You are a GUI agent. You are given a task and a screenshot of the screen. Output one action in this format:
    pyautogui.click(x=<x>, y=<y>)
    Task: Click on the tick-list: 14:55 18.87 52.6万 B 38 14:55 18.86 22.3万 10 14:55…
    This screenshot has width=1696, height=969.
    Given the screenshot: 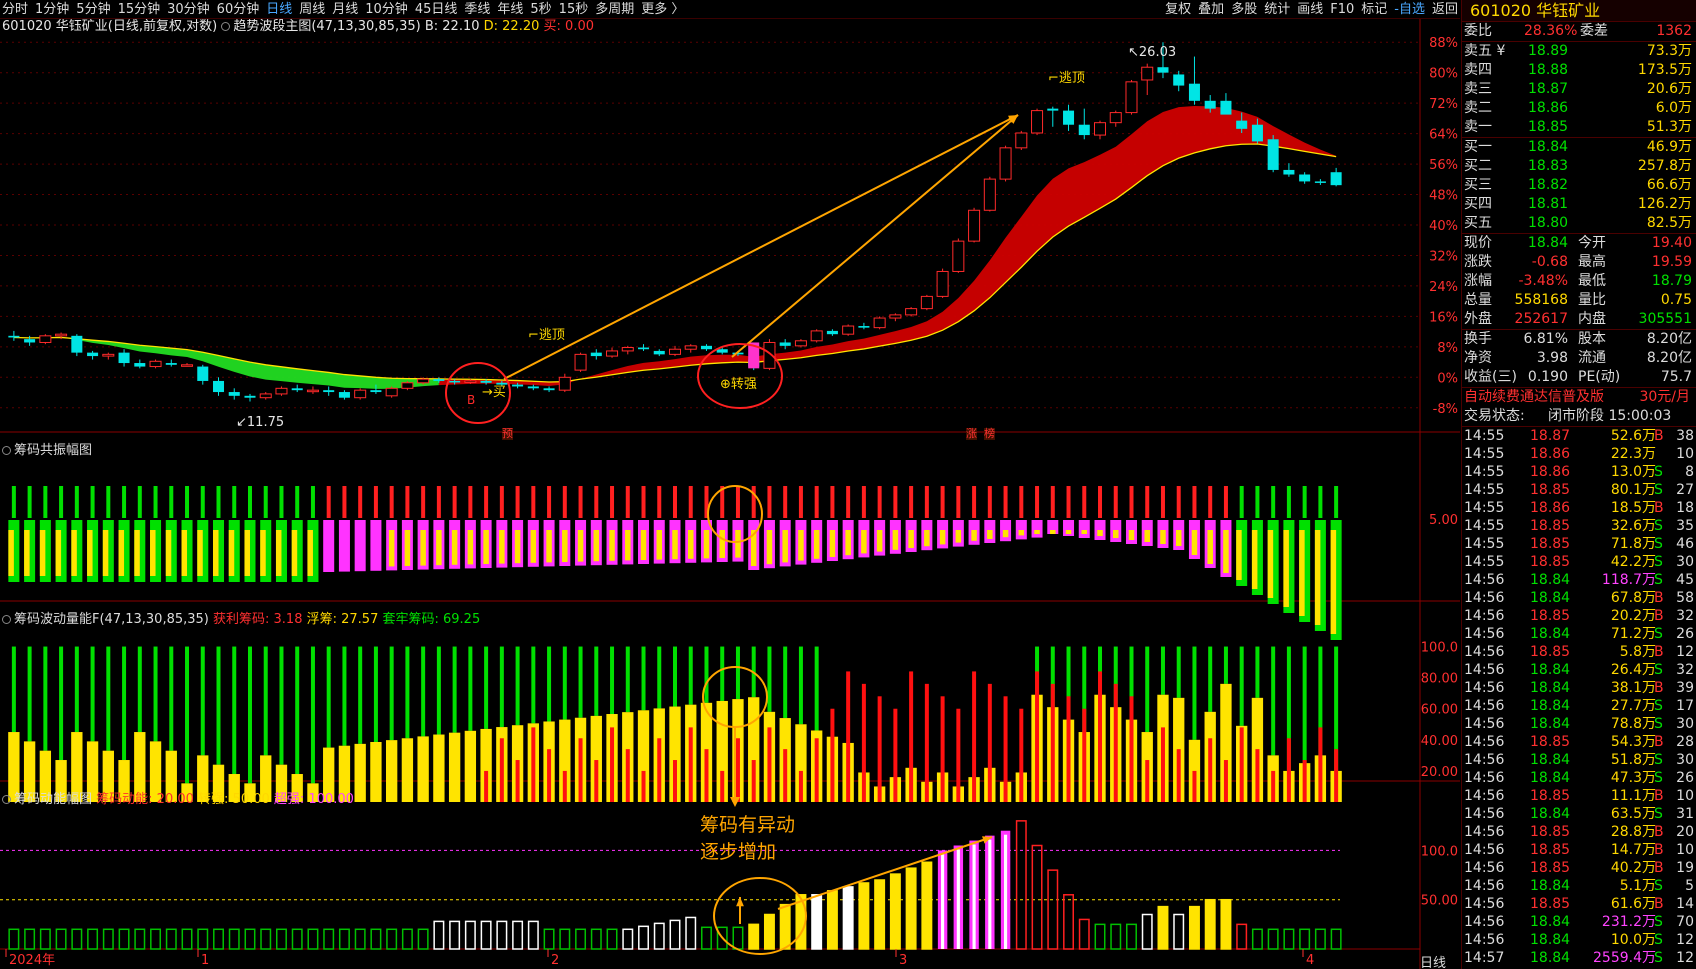 What is the action you would take?
    pyautogui.click(x=1579, y=697)
    